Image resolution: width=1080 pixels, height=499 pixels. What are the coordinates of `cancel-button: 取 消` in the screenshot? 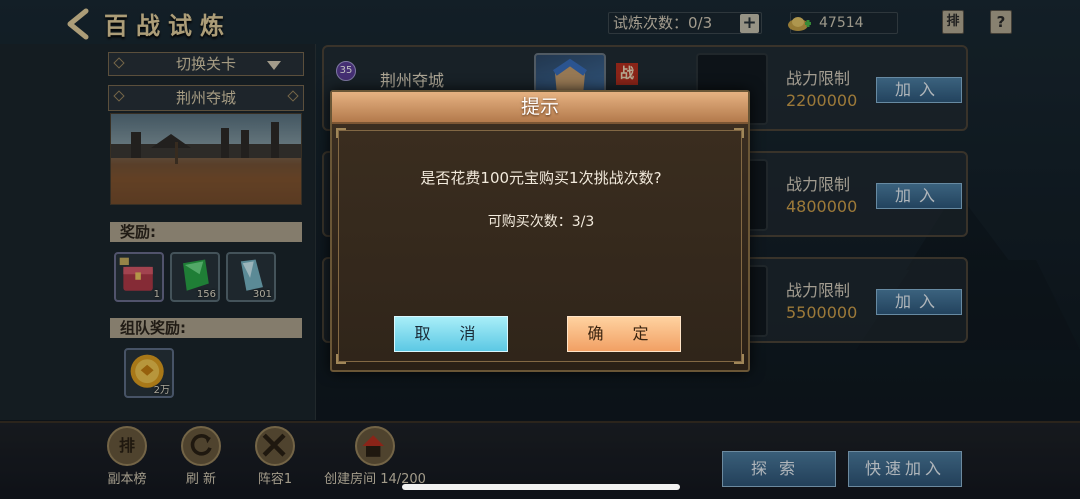 It's located at (451, 334).